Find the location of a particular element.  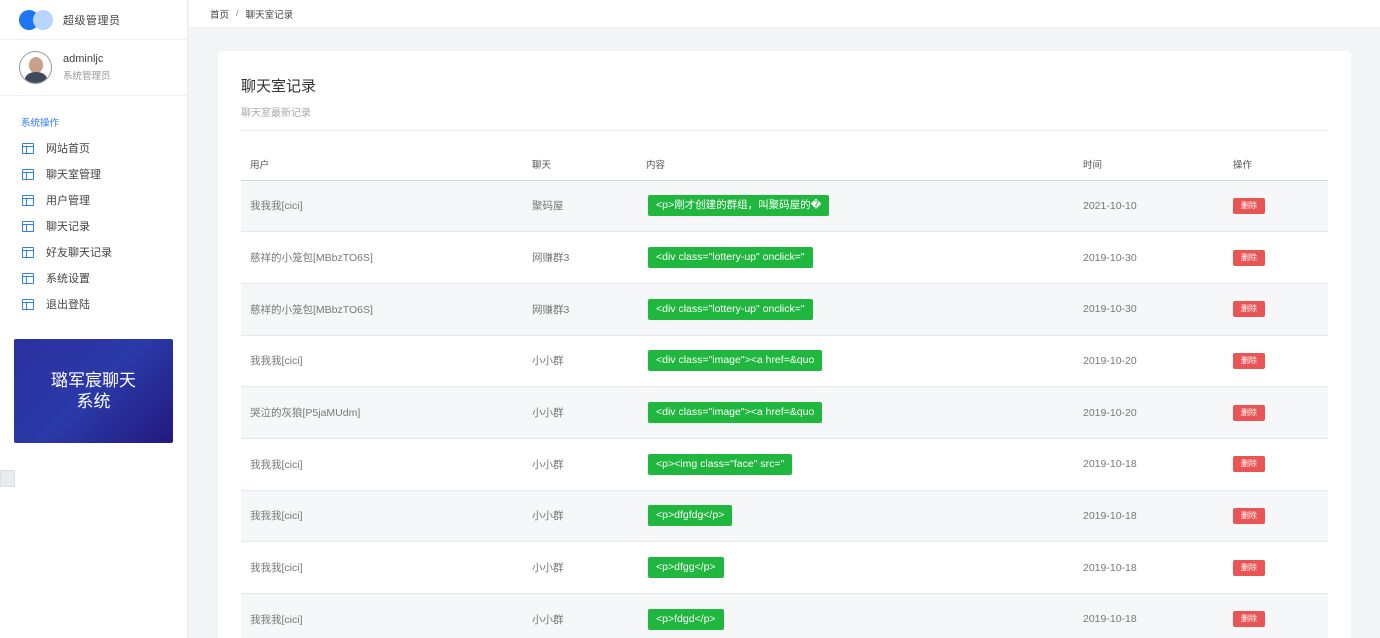

sidebar-item-label: 聊天记录 is located at coordinates (68, 227).